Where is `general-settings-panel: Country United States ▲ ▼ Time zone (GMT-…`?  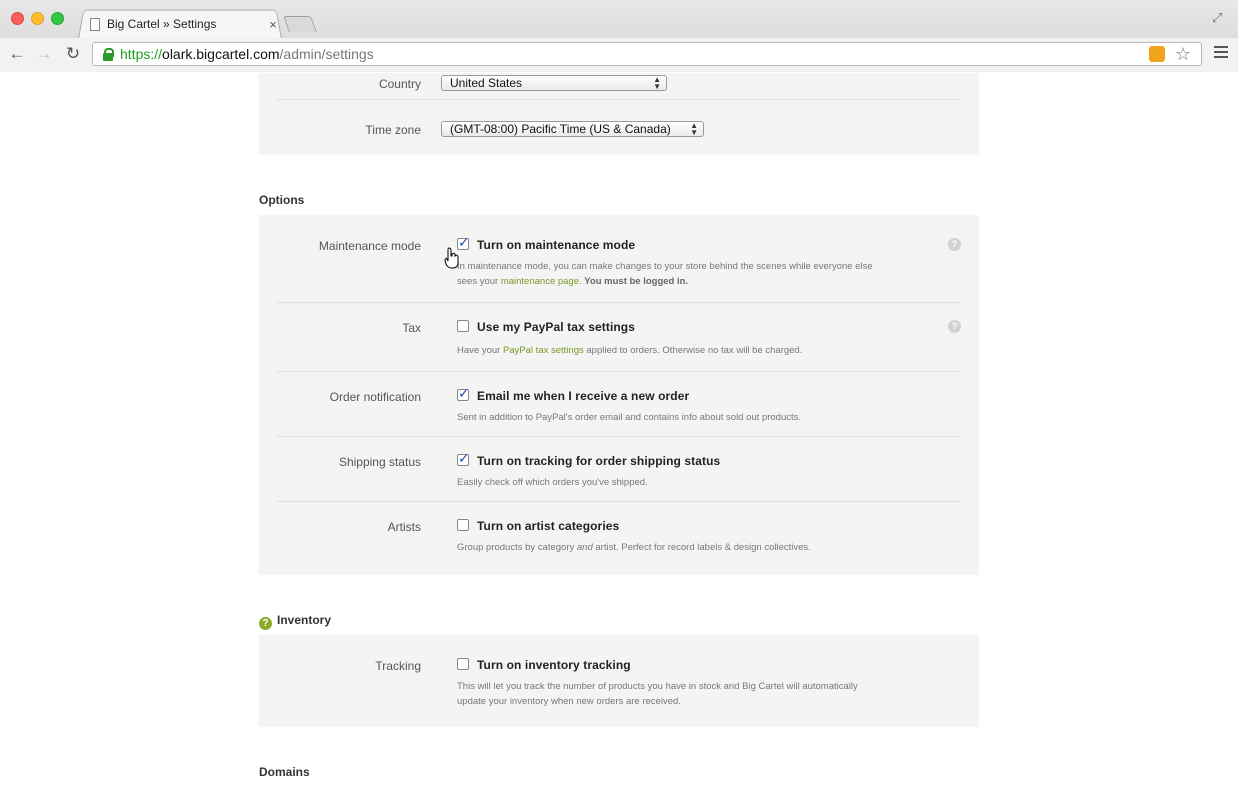
general-settings-panel: Country United States ▲ ▼ Time zone (GMT-… is located at coordinates (619, 114).